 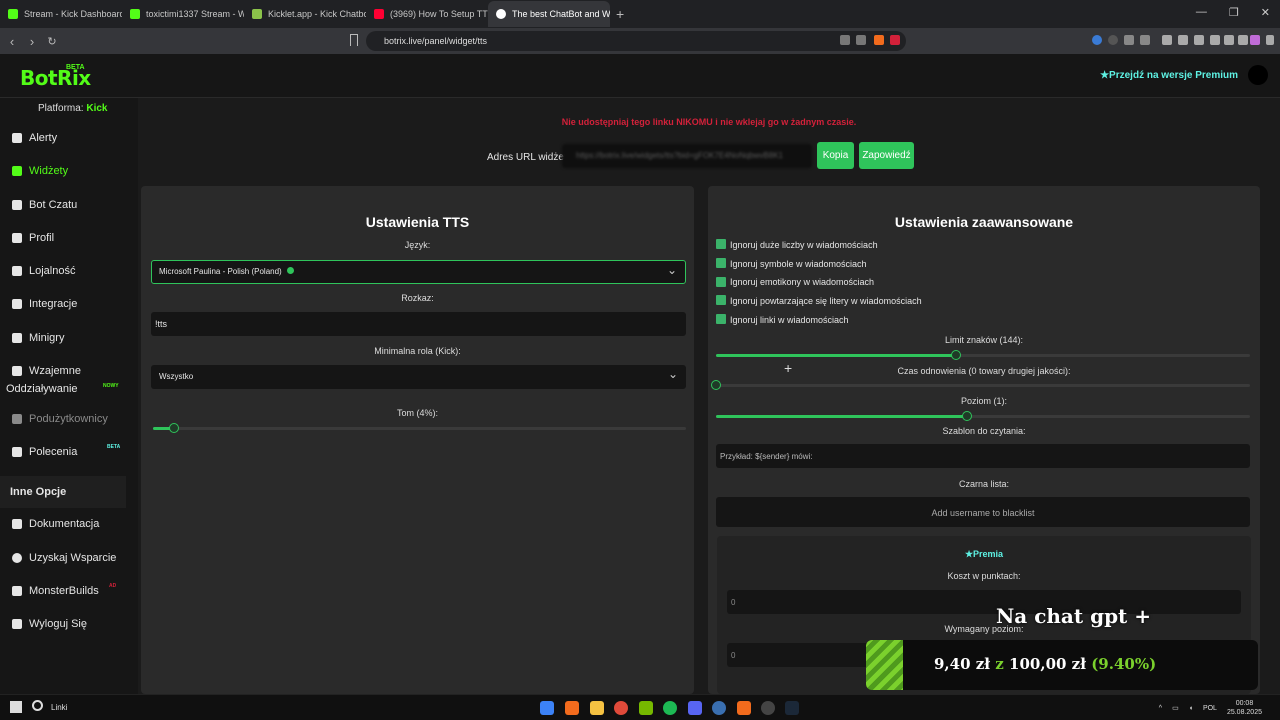 What do you see at coordinates (861, 40) in the screenshot?
I see `share-icon` at bounding box center [861, 40].